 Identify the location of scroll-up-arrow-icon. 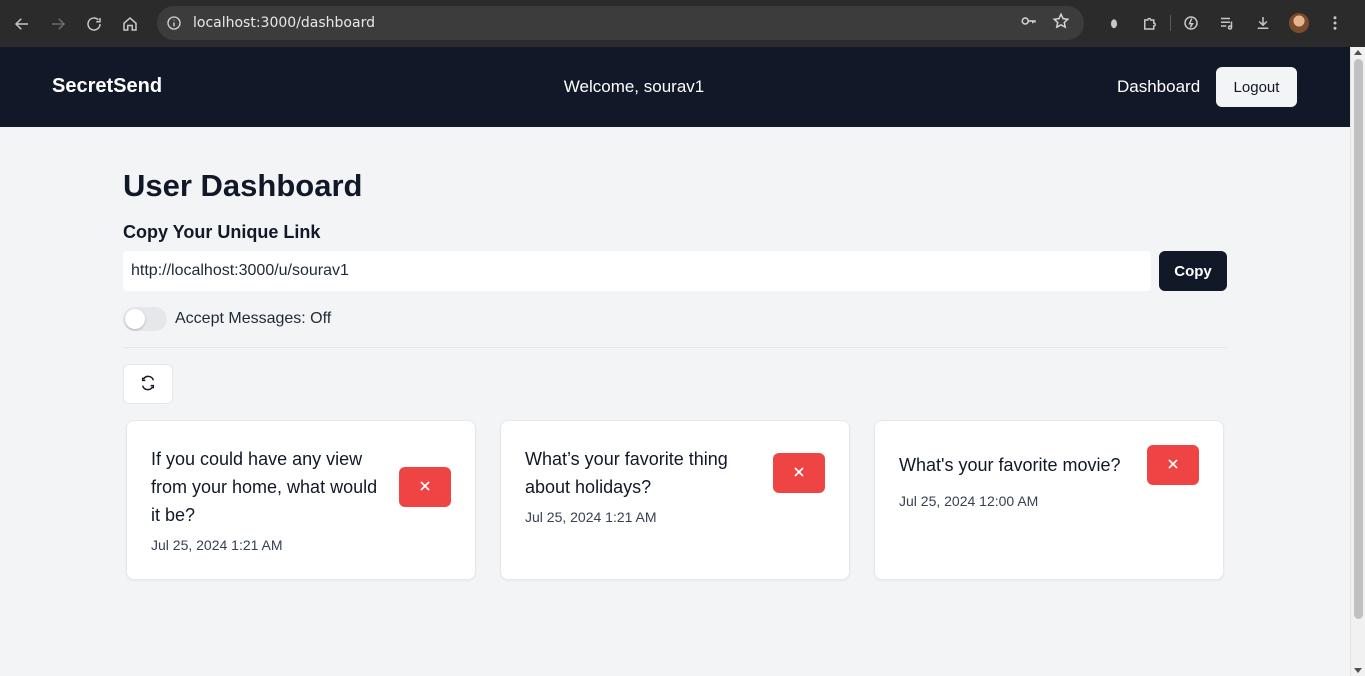
(1358, 52).